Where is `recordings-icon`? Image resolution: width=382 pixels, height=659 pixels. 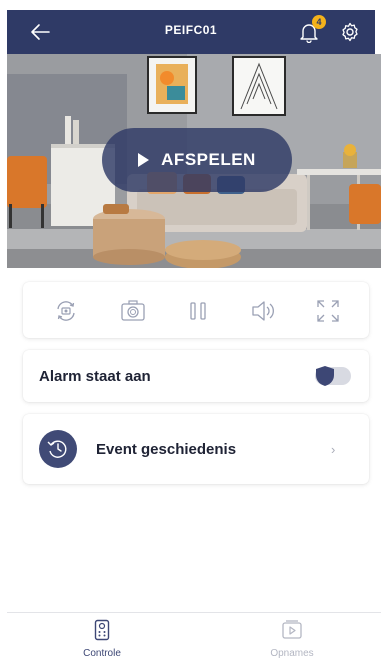
recordings-icon is located at coordinates (292, 629).